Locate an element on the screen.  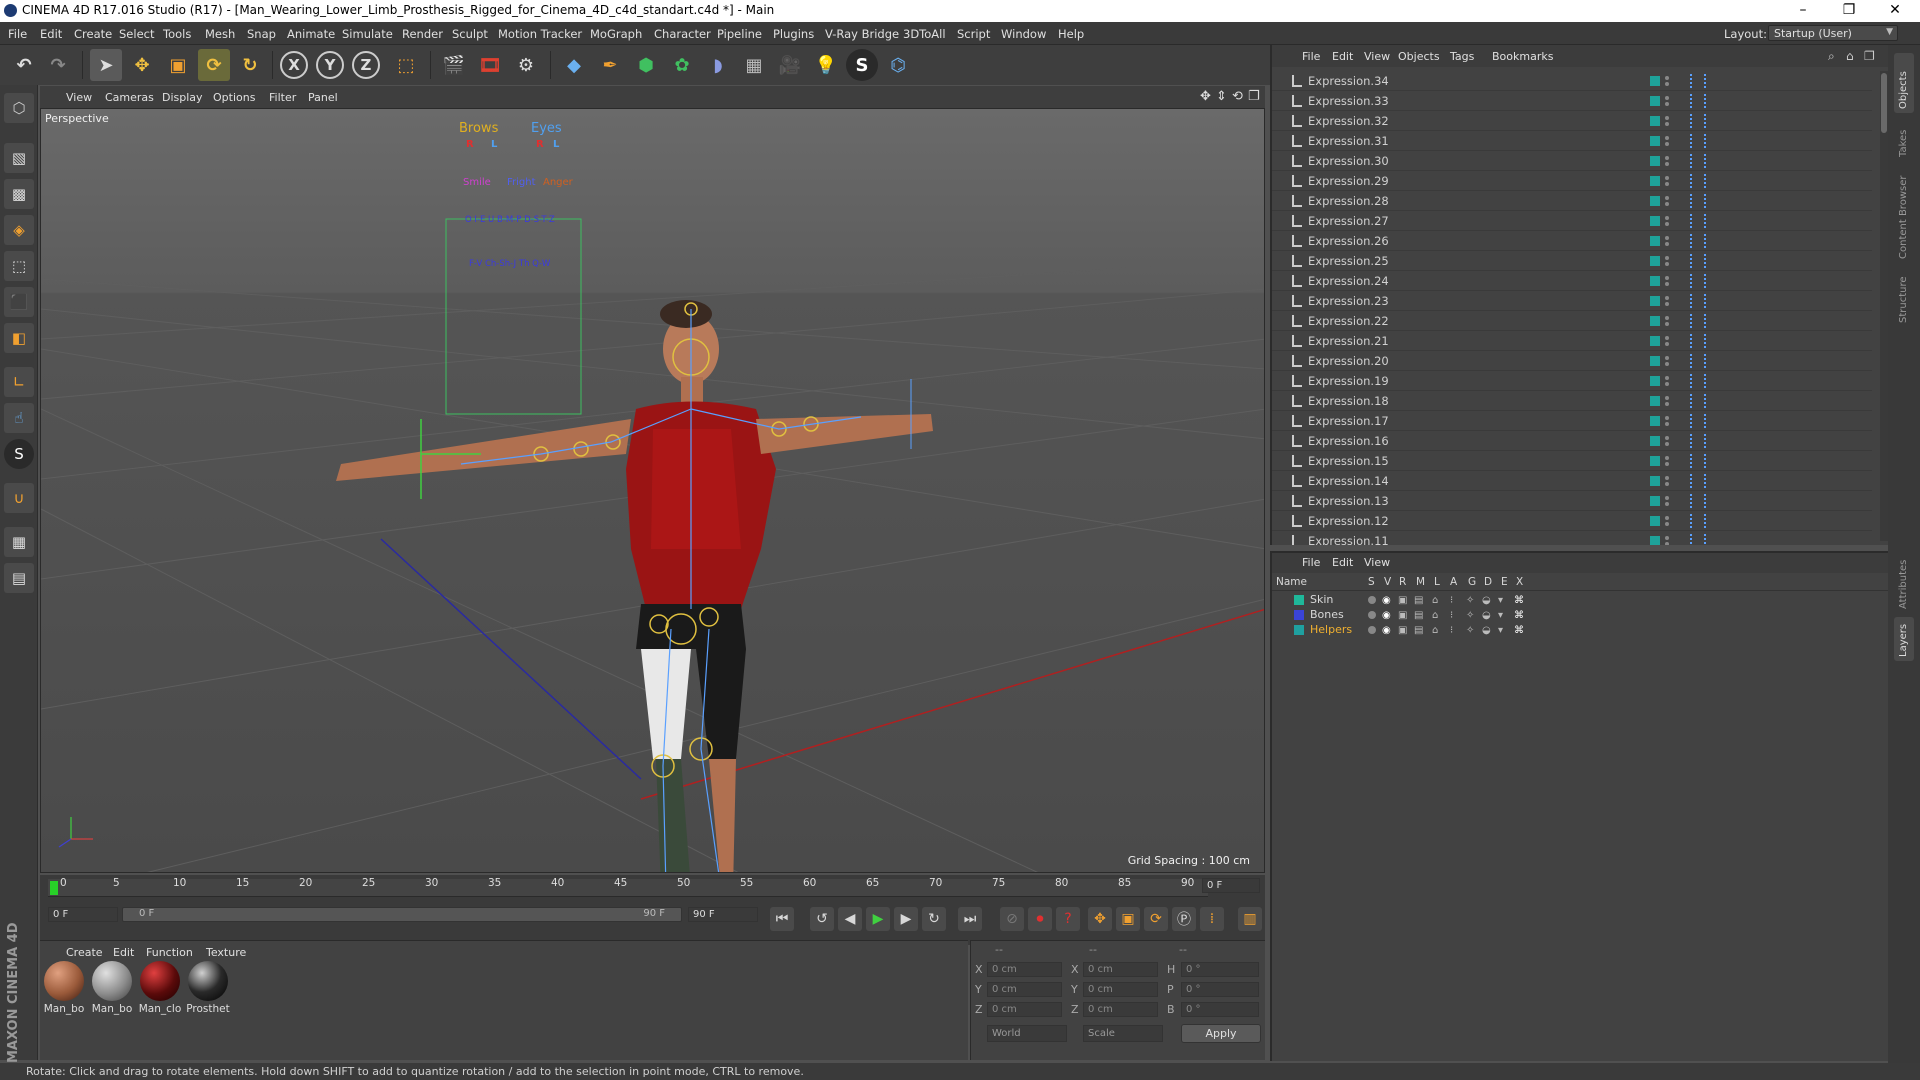
menu-edit: Edit is located at coordinates (51, 34).